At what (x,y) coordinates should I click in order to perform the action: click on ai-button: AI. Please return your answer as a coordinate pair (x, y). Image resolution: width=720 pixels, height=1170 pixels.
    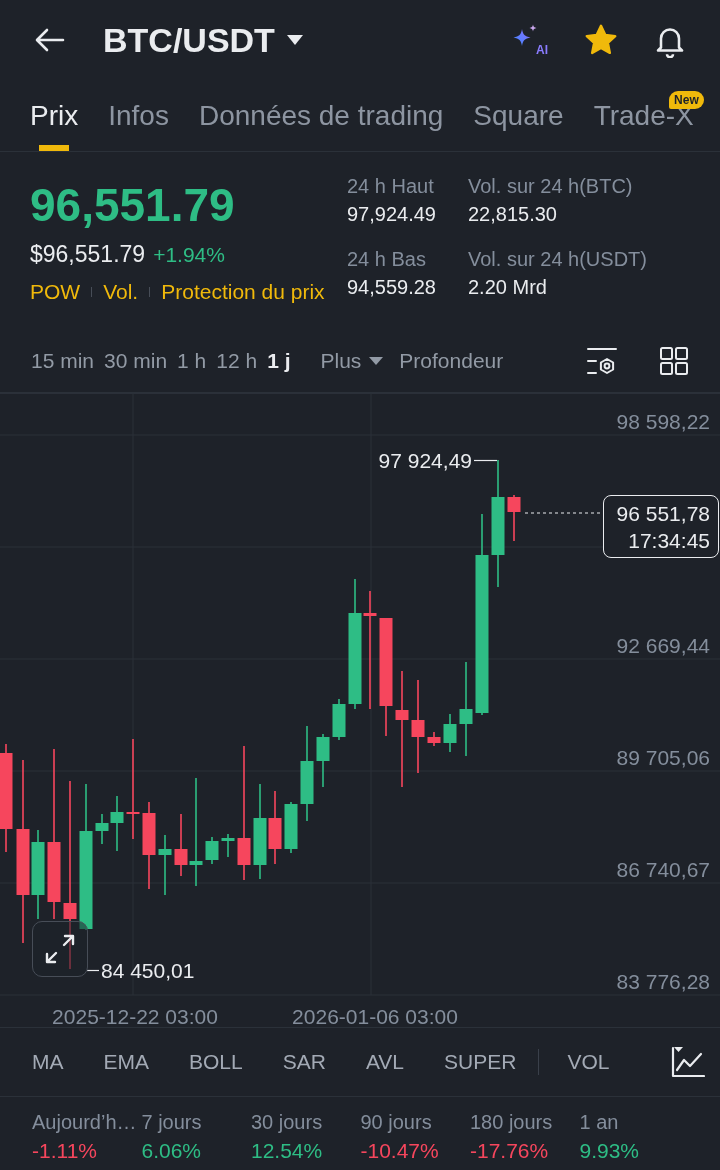
    Looking at the image, I should click on (530, 40).